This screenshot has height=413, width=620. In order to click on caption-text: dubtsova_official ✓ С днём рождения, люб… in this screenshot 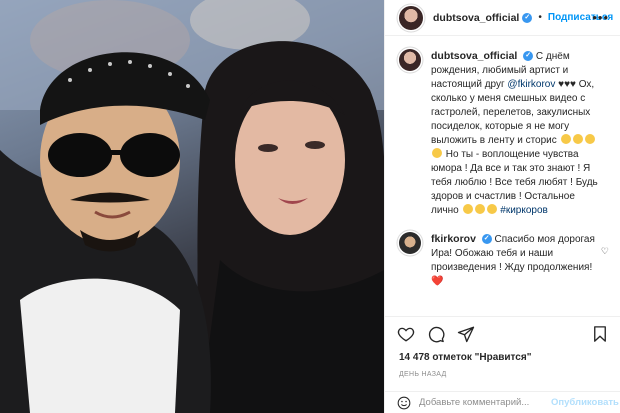, I will do `click(517, 133)`.